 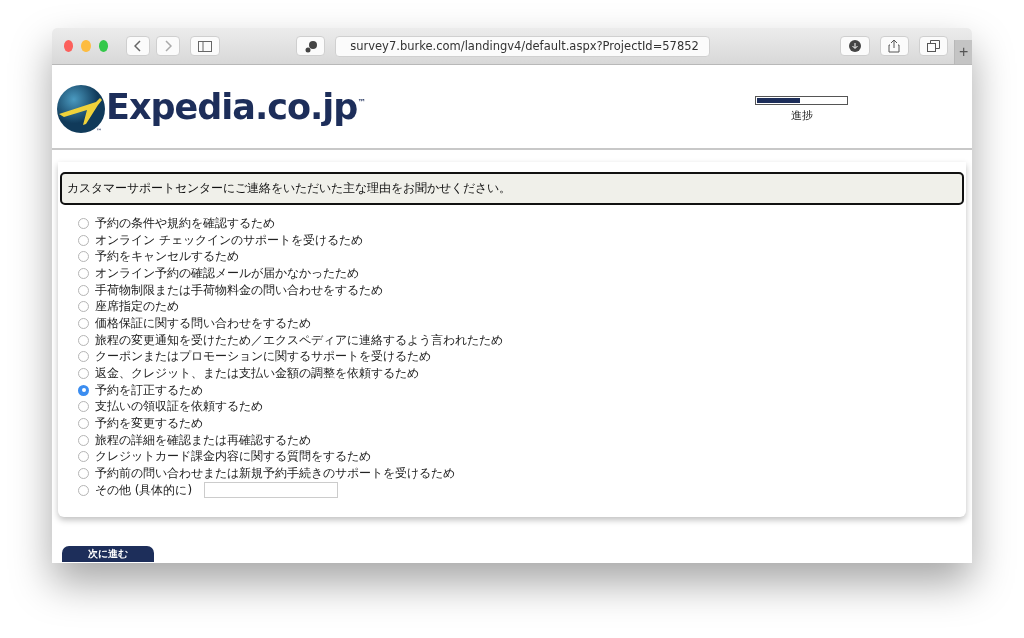 What do you see at coordinates (232, 107) in the screenshot?
I see `logo-text: Expedia.co.jp` at bounding box center [232, 107].